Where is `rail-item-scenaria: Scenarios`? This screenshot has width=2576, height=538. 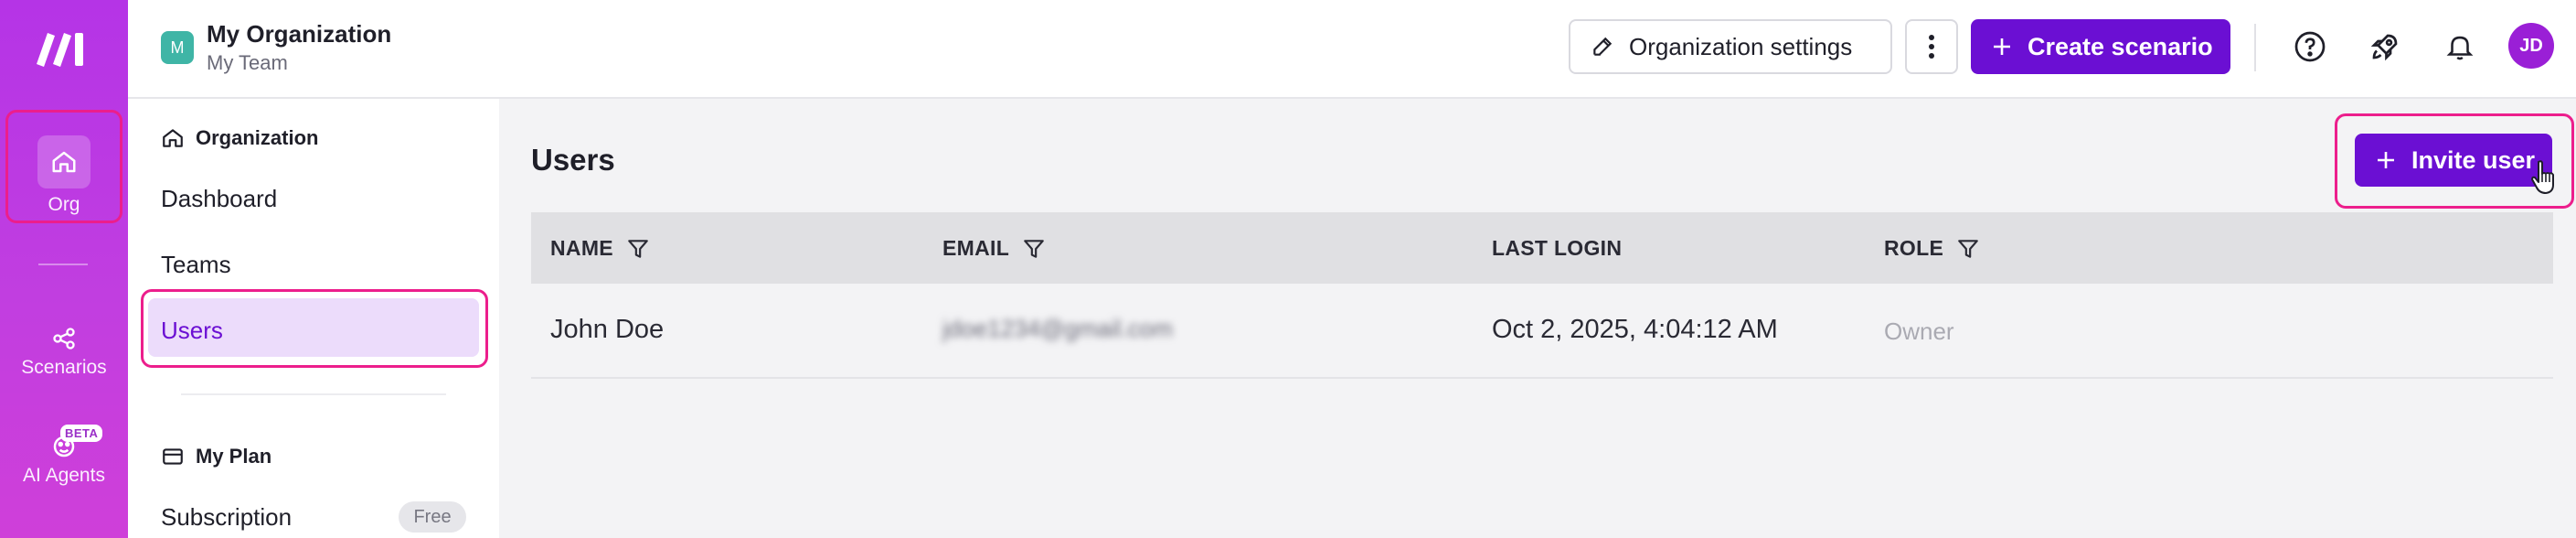 rail-item-scenaria: Scenarios is located at coordinates (64, 349).